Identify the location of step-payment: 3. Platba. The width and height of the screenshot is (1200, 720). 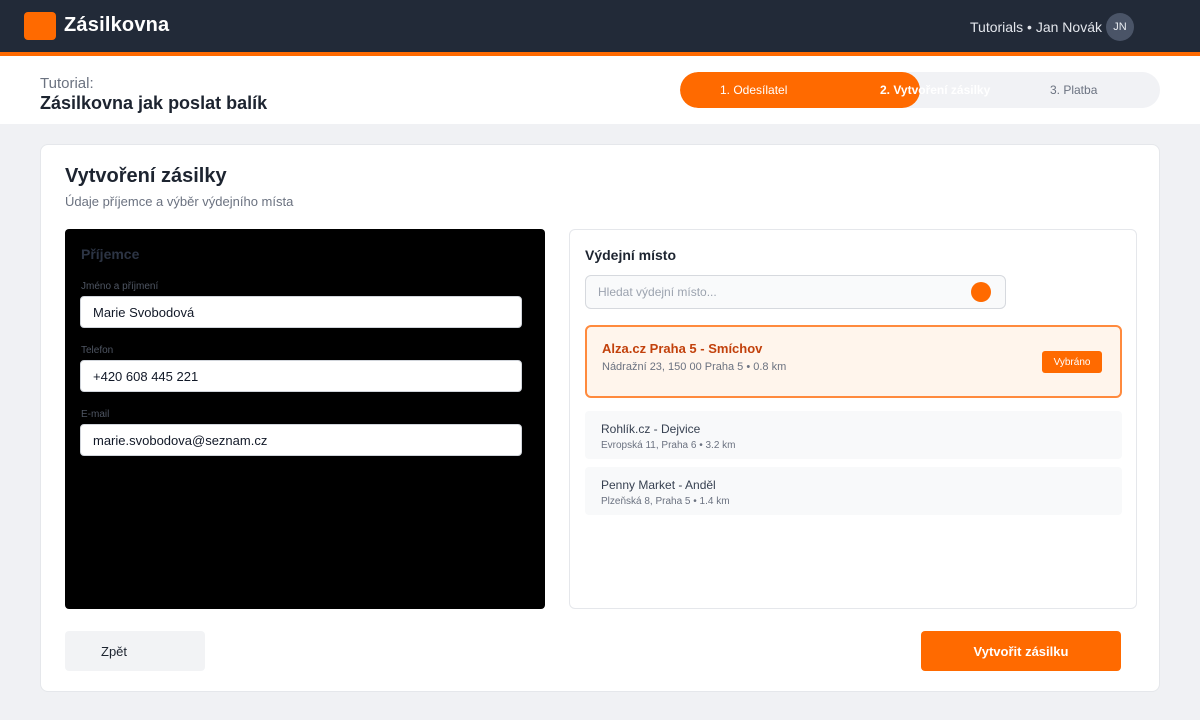
(1073, 90).